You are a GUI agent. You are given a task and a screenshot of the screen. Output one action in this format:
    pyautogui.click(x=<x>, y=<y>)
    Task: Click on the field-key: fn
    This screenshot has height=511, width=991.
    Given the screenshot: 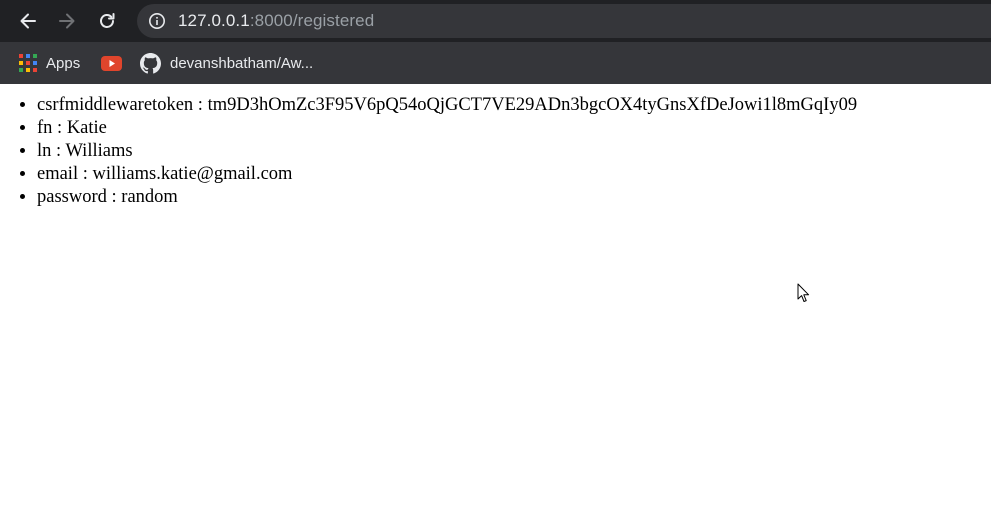 What is the action you would take?
    pyautogui.click(x=45, y=128)
    